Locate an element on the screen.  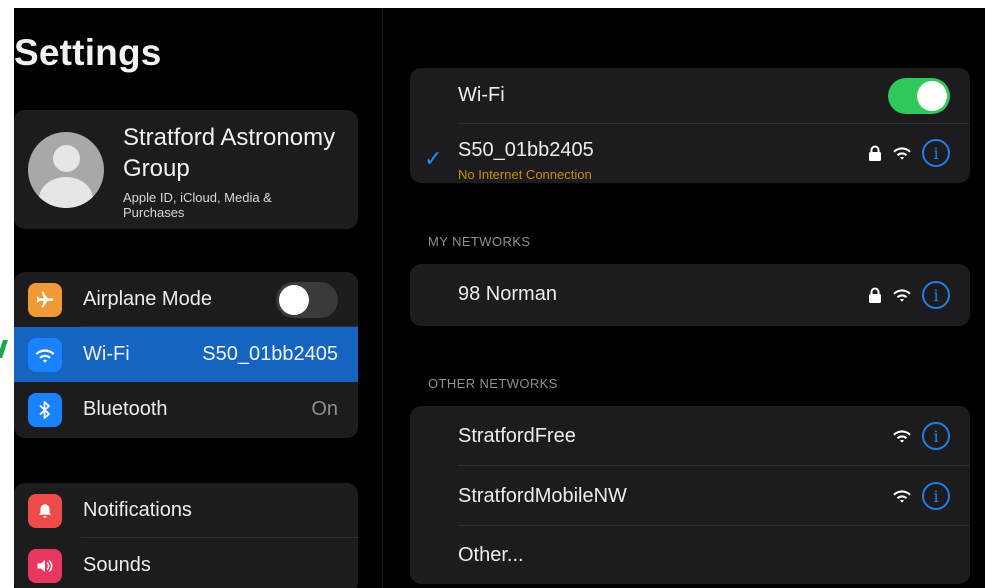
profile-subtitle: Apple ID, iCloud, Media & Purchases is located at coordinates (197, 205).